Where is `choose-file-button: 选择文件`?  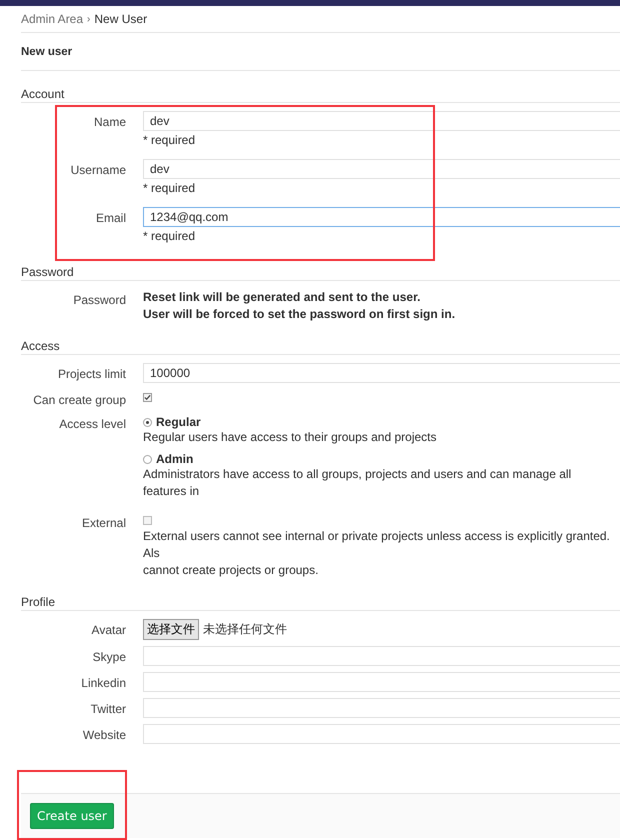
choose-file-button: 选择文件 is located at coordinates (171, 629).